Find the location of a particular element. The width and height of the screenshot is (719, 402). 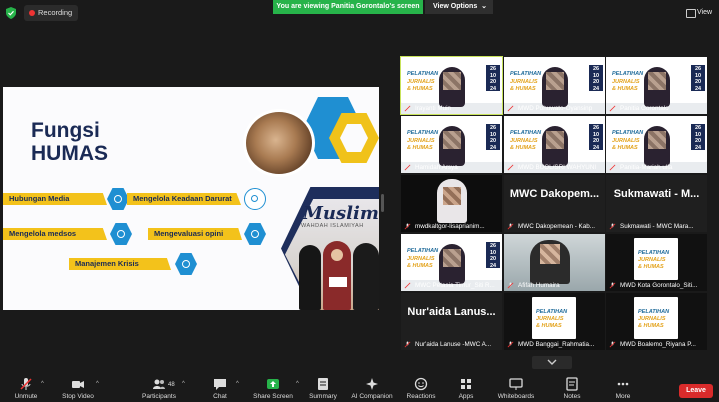

reactions-label: Reactions is located at coordinates (421, 396).